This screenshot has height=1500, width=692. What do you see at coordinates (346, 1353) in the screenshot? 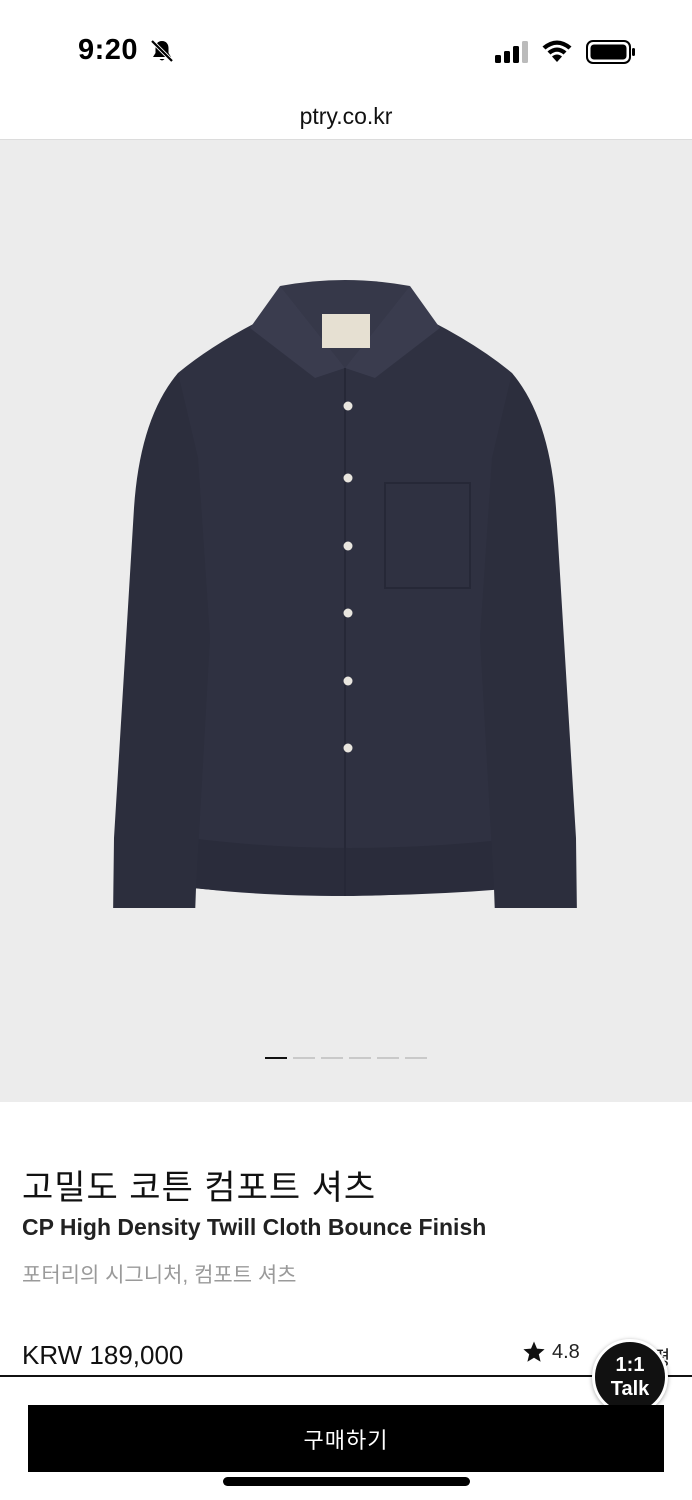
I see `price-row: KRW 189,000 4.8 평` at bounding box center [346, 1353].